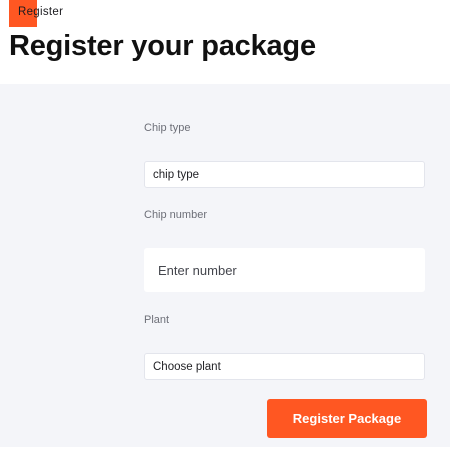  I want to click on chip-type-label: Chip type, so click(167, 128).